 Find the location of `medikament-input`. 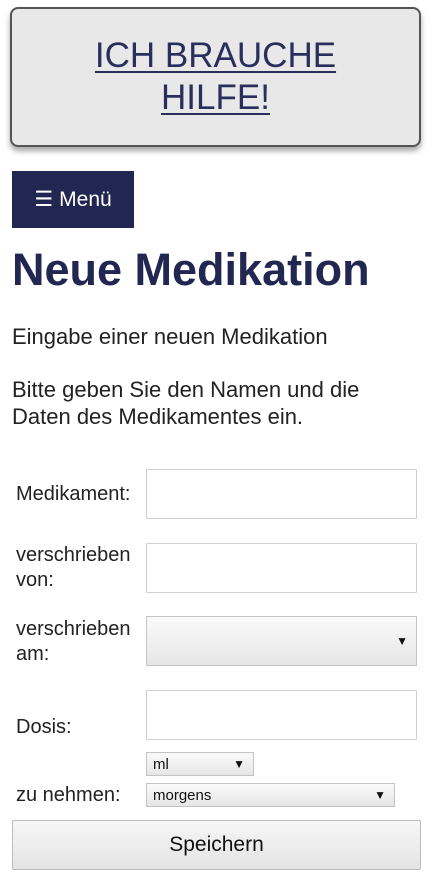

medikament-input is located at coordinates (281, 494).